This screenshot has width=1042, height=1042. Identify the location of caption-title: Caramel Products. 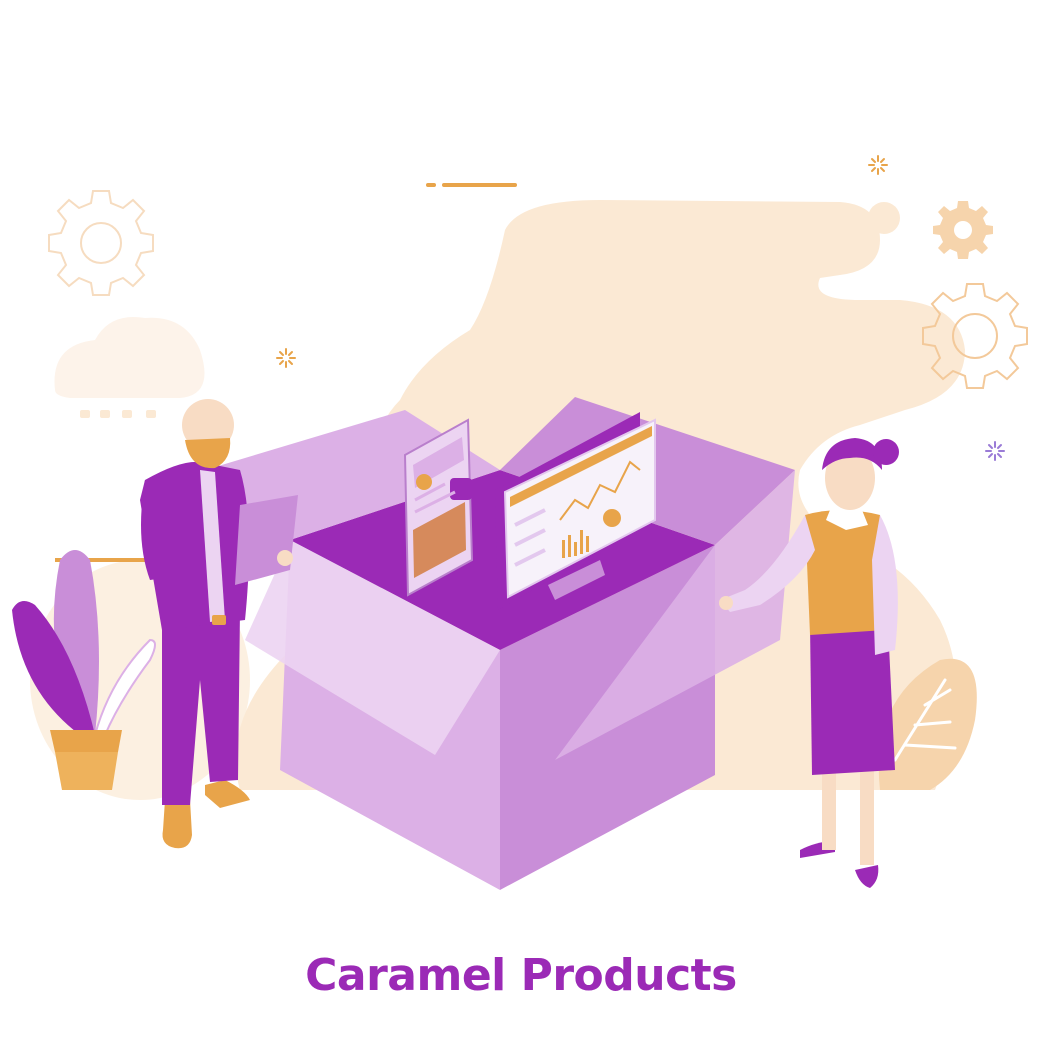
(521, 975).